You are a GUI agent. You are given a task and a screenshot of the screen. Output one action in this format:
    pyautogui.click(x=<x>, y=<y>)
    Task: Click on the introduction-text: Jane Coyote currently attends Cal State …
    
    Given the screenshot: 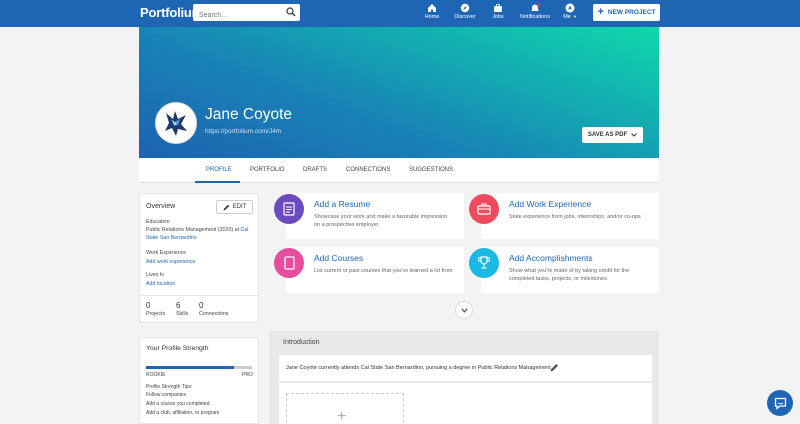 What is the action you would take?
    pyautogui.click(x=418, y=368)
    